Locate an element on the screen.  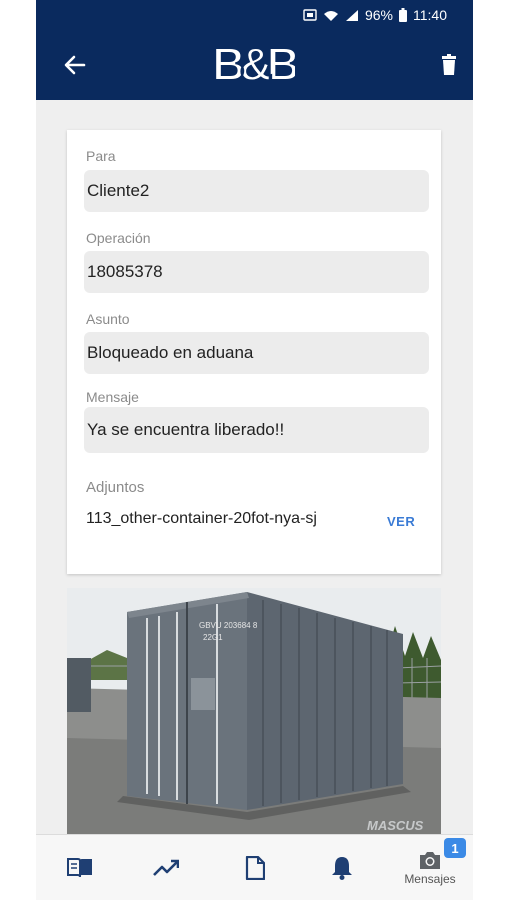
app-header: B&B is located at coordinates (254, 65).